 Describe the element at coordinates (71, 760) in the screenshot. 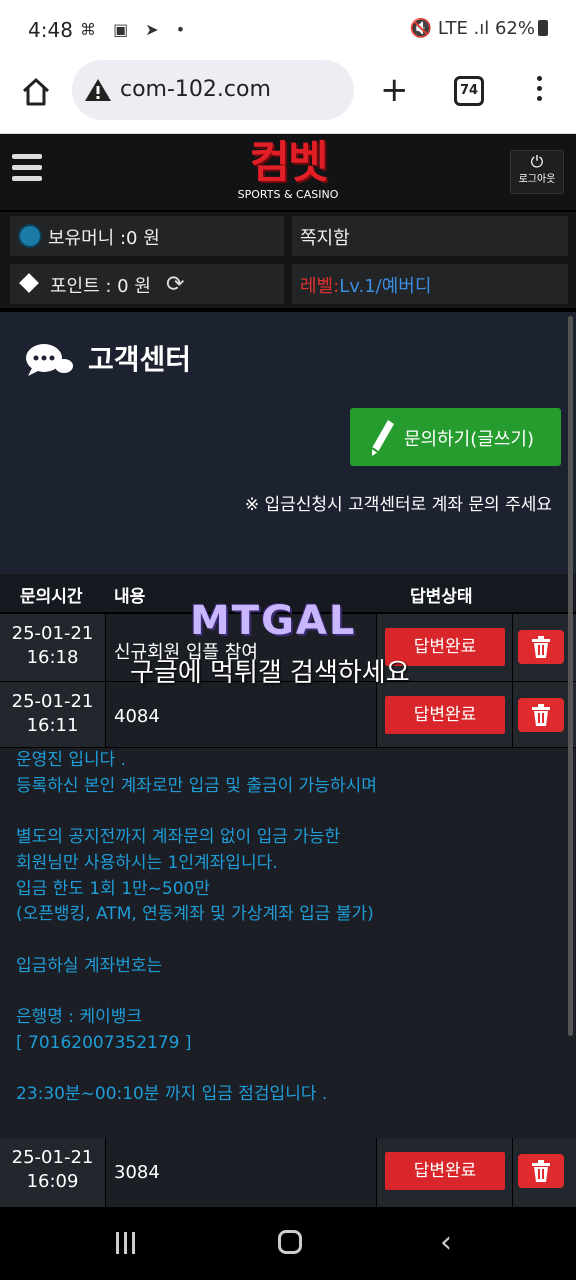

I see `answer-line: 운영진 입니다 .` at that location.